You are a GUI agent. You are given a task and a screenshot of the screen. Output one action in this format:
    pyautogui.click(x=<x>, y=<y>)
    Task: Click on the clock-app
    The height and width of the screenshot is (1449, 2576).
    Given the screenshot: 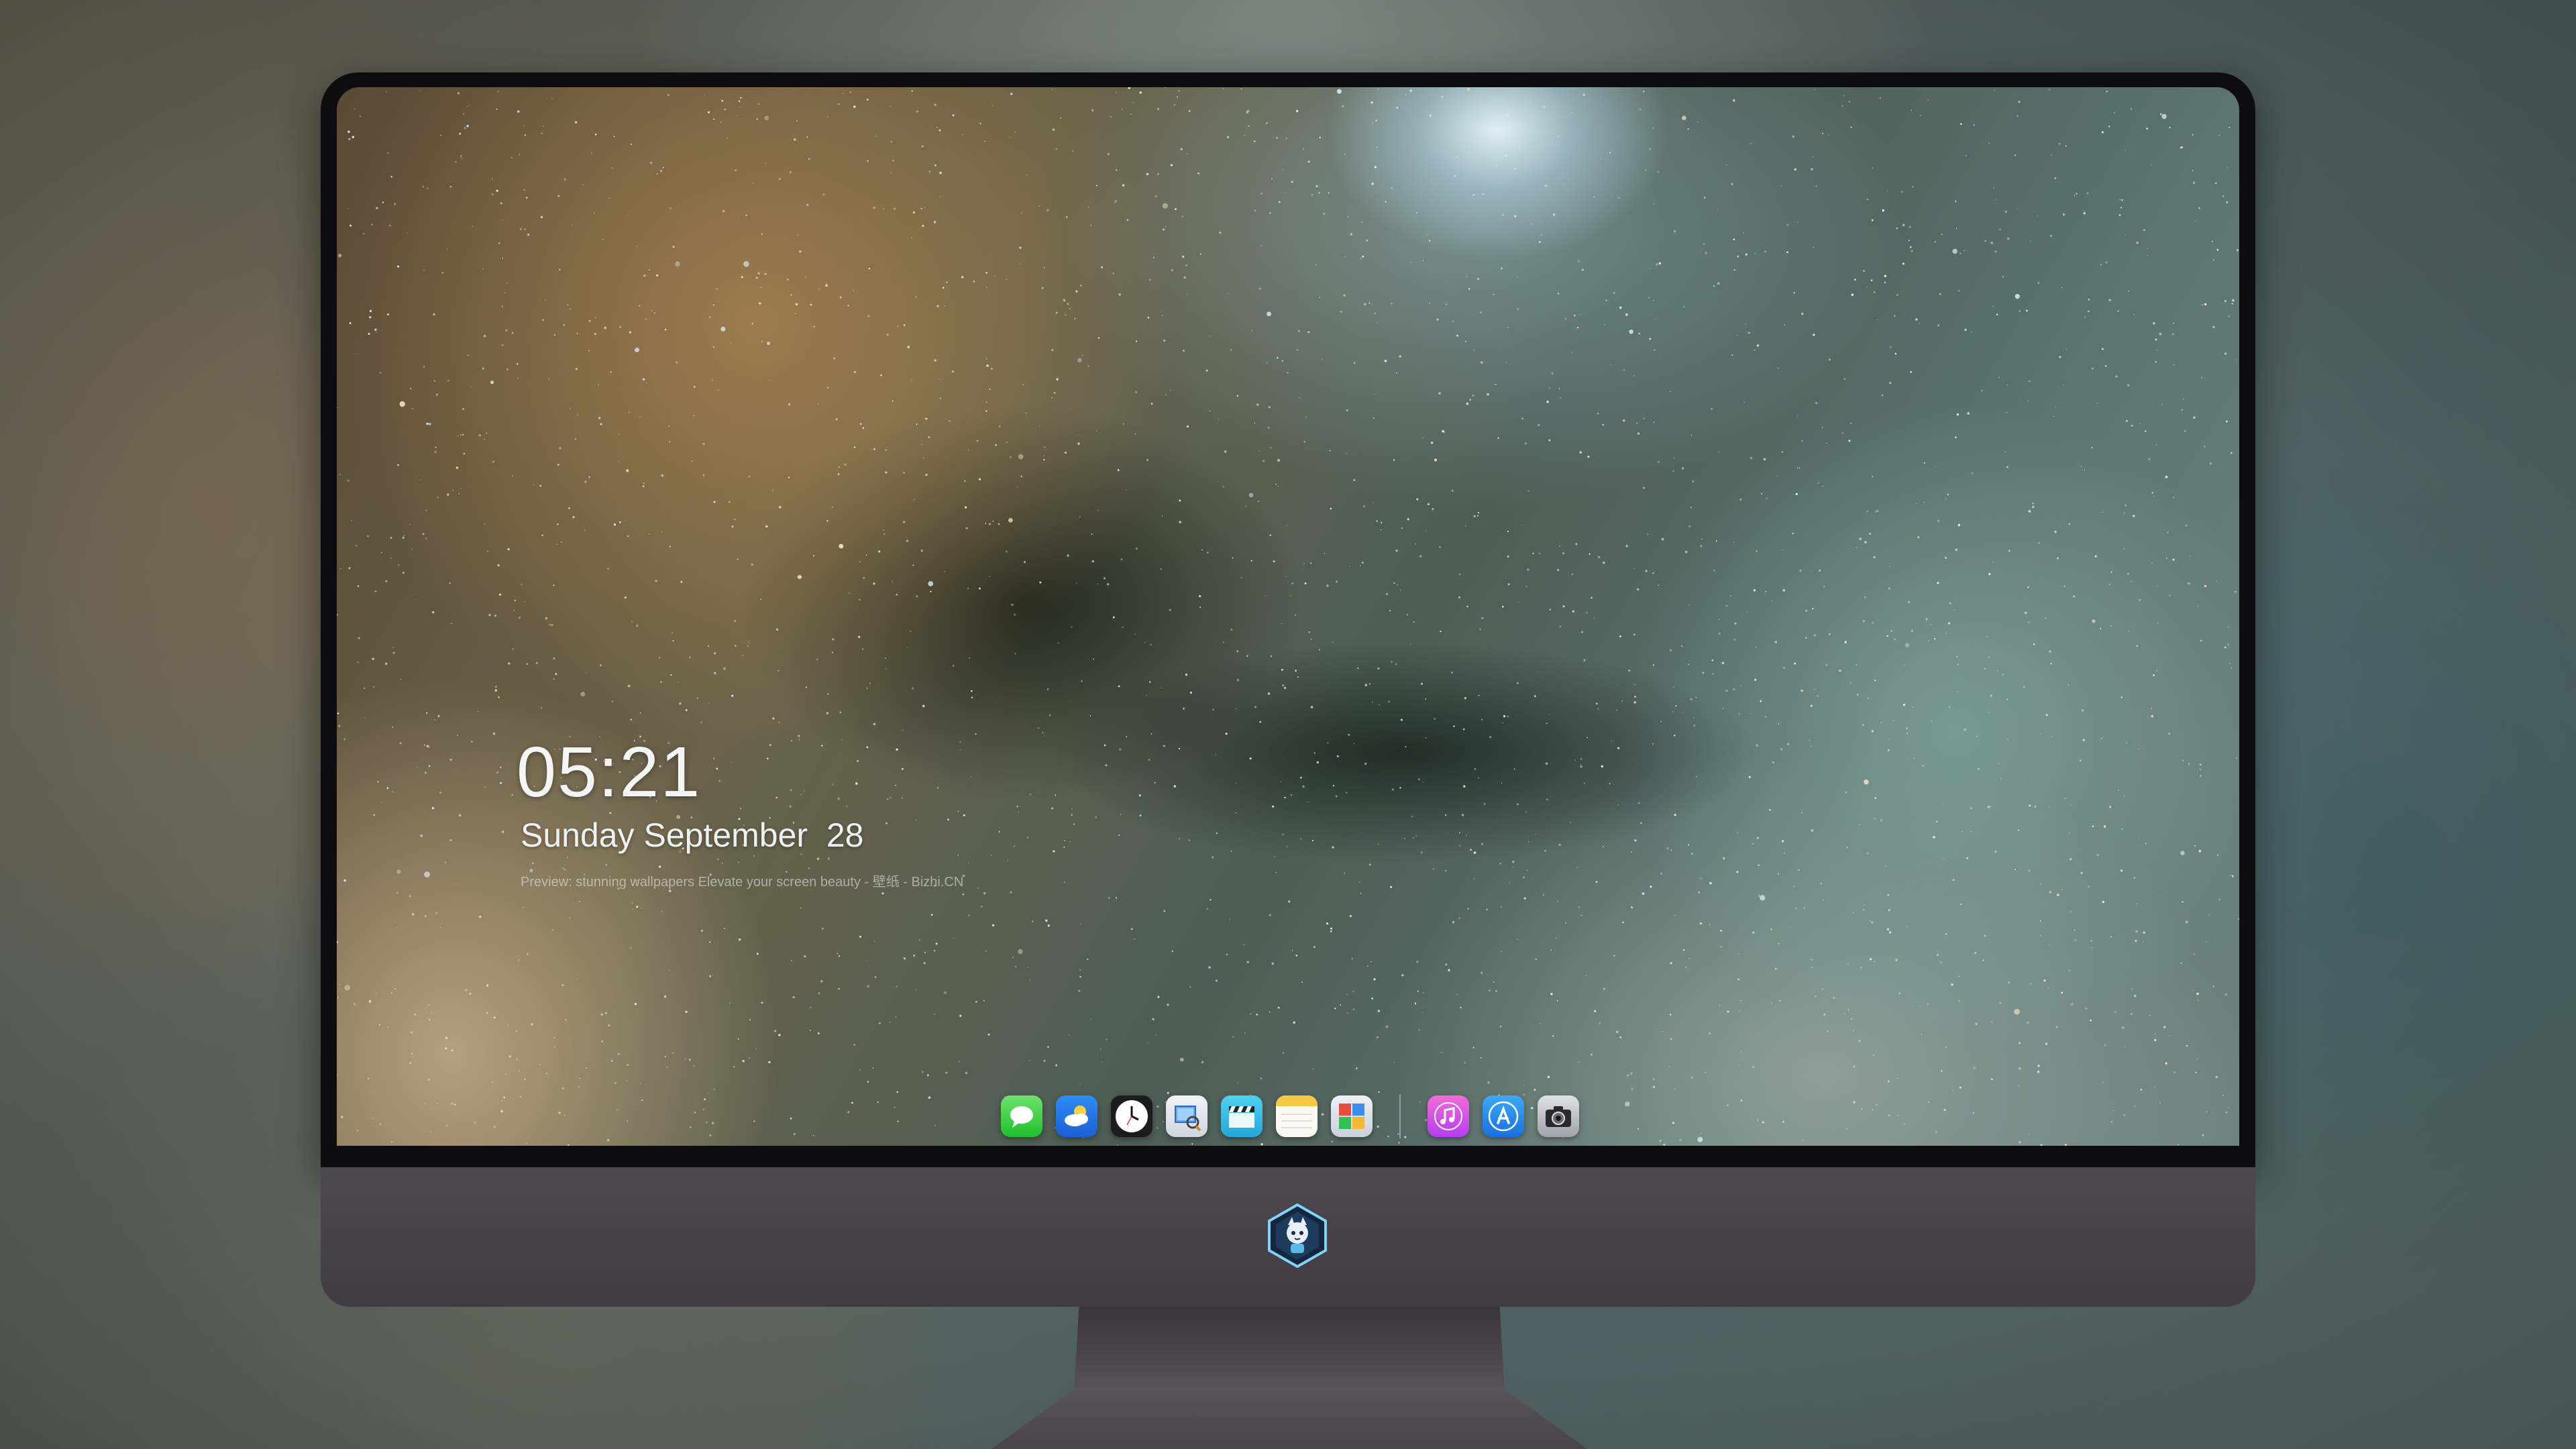 What is the action you would take?
    pyautogui.click(x=1131, y=1116)
    